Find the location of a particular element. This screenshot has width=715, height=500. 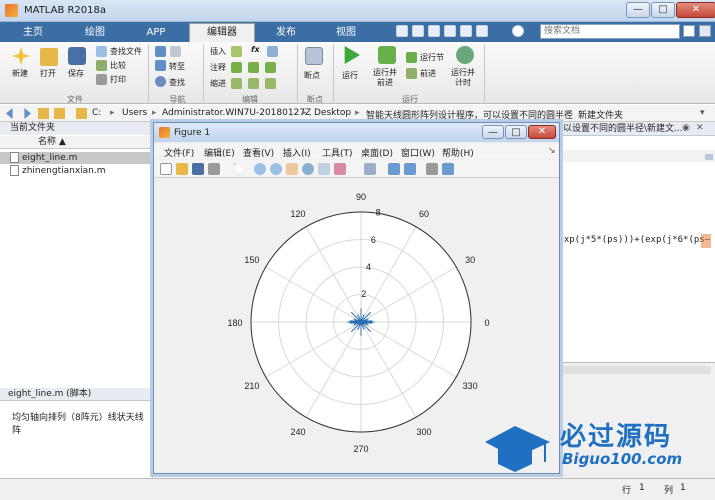

new-button: 新建 is located at coordinates (20, 73).